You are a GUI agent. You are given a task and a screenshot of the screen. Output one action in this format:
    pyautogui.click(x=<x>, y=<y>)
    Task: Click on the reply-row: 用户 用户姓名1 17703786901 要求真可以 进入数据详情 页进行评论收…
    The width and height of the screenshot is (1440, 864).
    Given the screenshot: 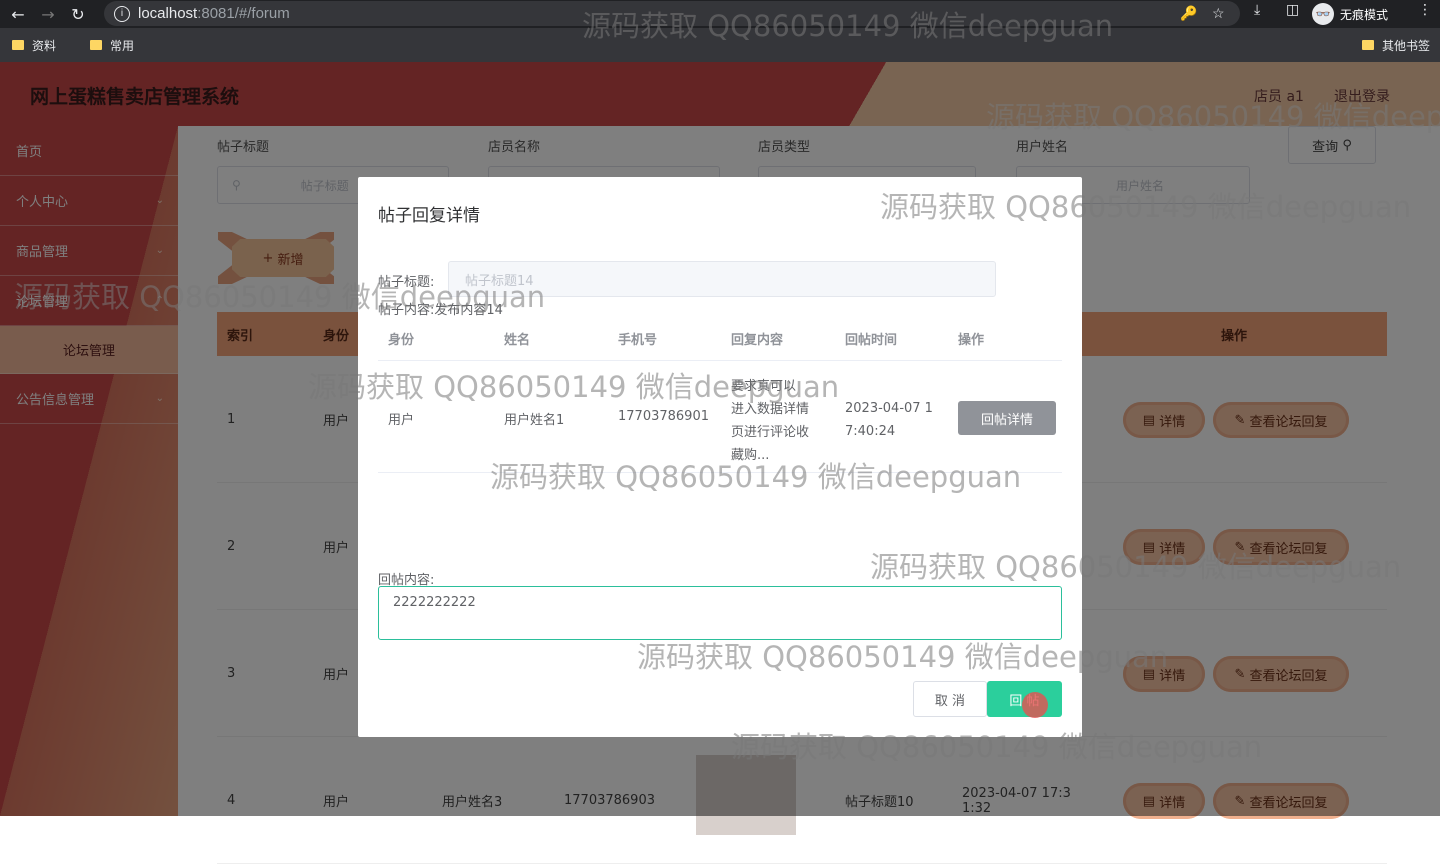 What is the action you would take?
    pyautogui.click(x=720, y=417)
    